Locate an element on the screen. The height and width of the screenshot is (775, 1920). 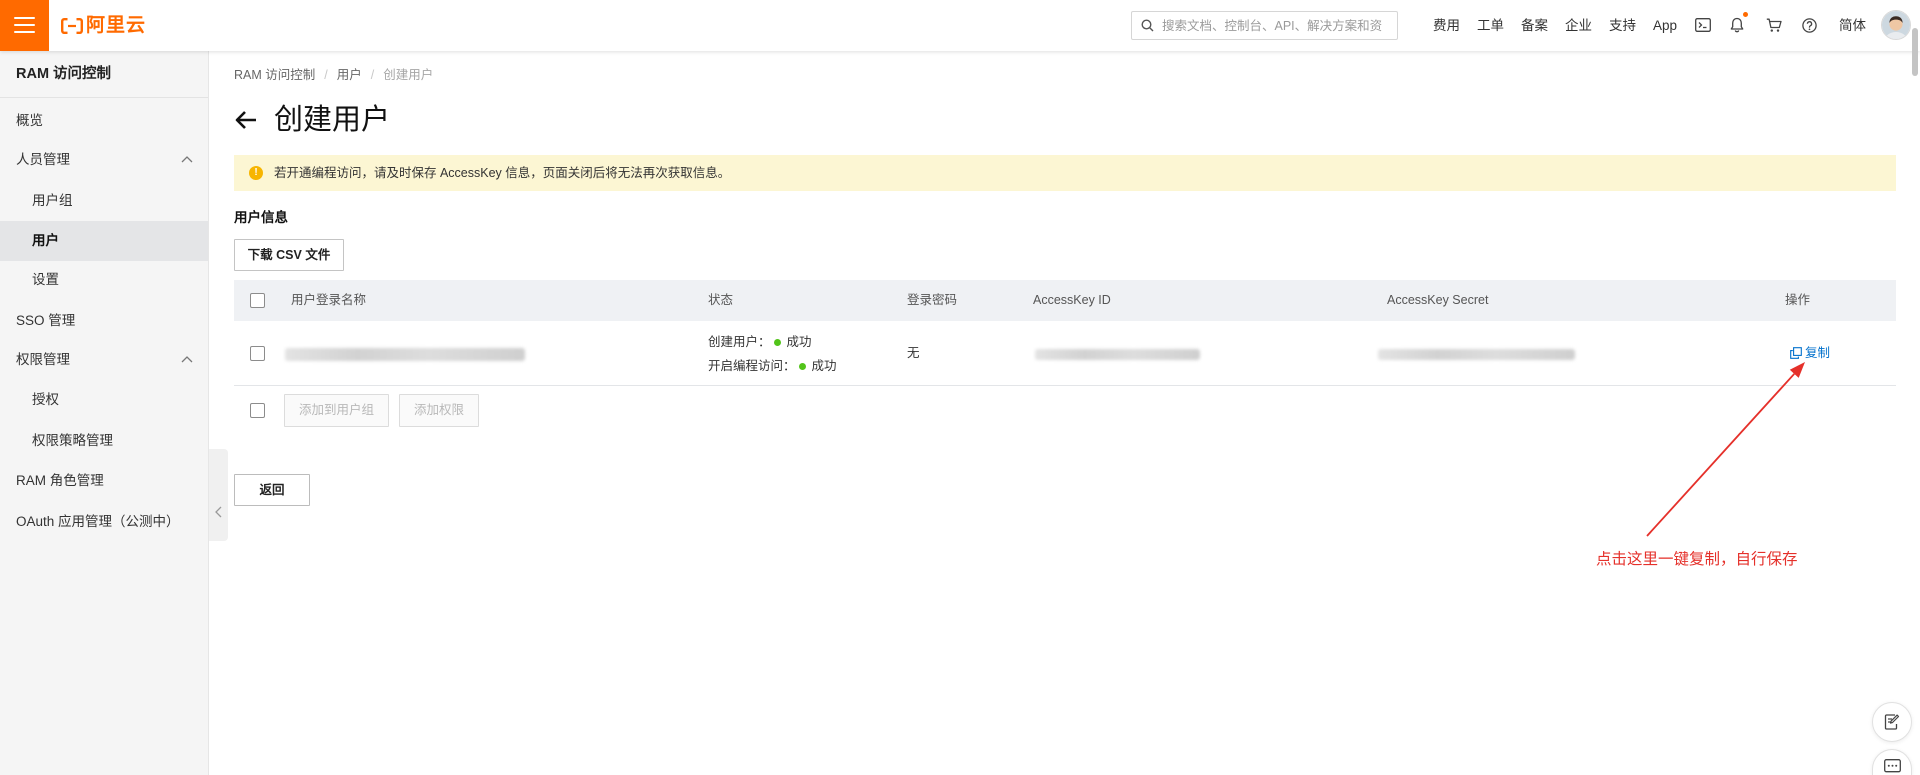
sidebar-collapse-handle is located at coordinates (218, 495).